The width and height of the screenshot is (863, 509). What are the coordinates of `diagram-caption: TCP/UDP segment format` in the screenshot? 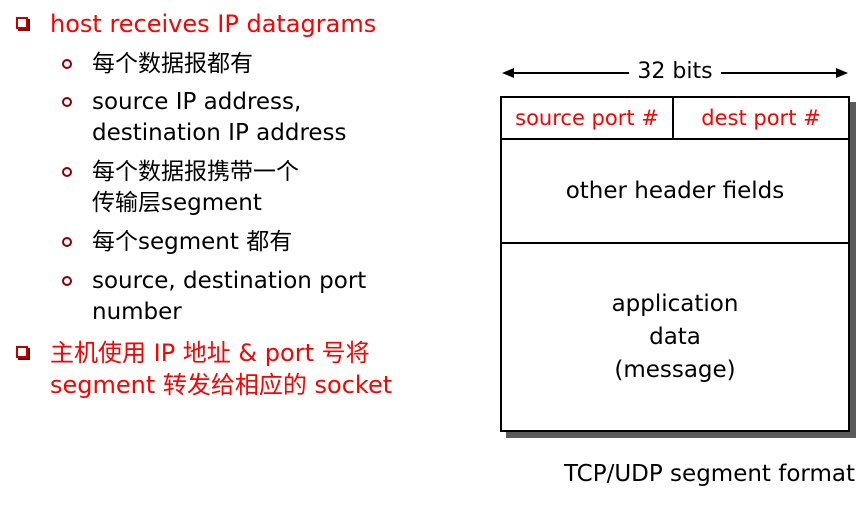 It's located at (709, 474).